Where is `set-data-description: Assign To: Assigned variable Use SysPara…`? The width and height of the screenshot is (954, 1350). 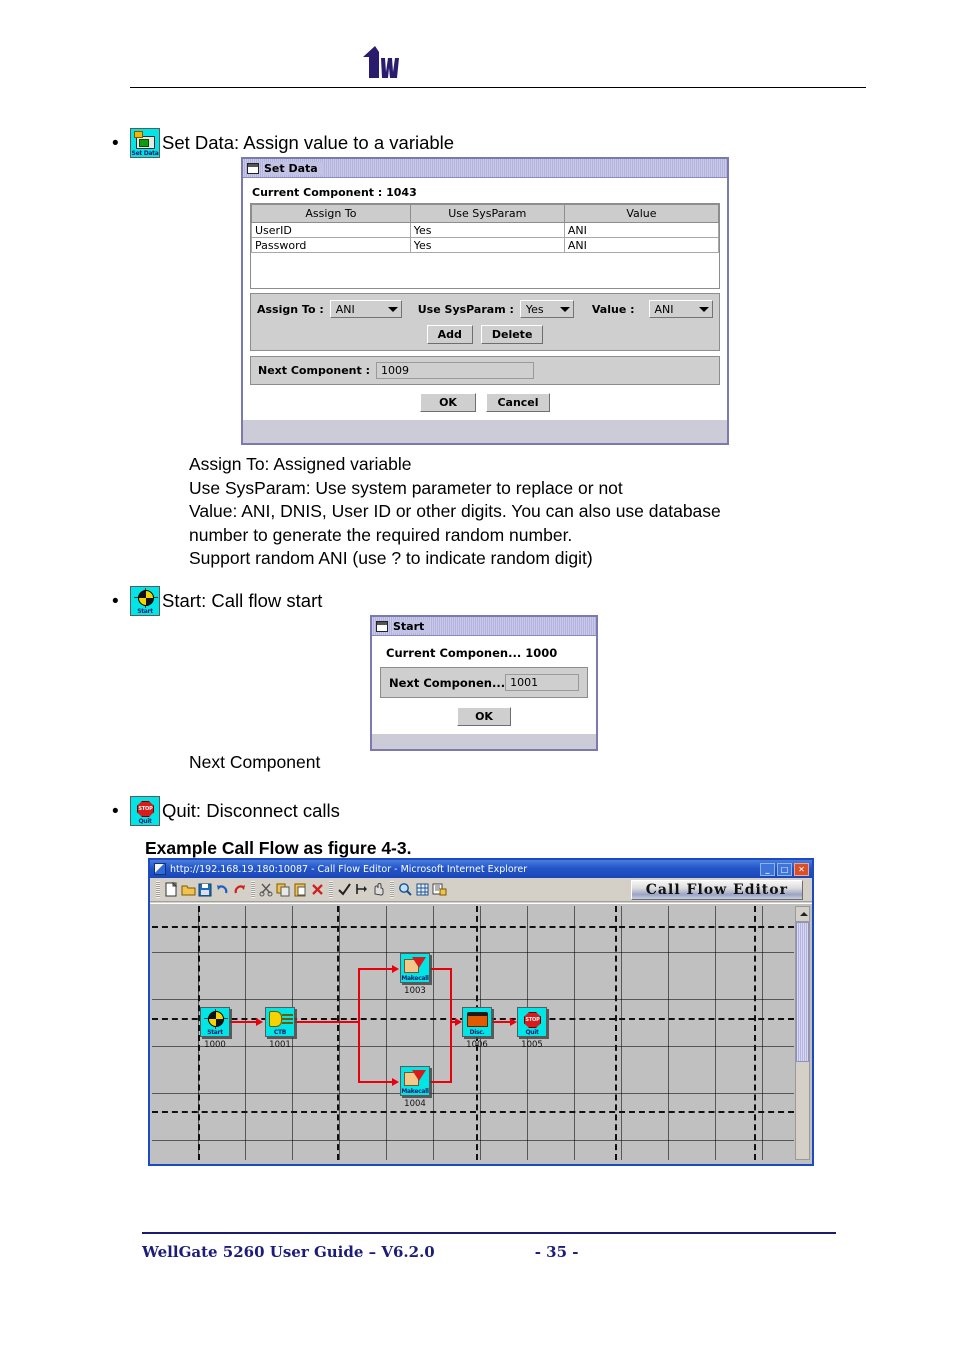
set-data-description: Assign To: Assigned variable Use SysPara… is located at coordinates (509, 512).